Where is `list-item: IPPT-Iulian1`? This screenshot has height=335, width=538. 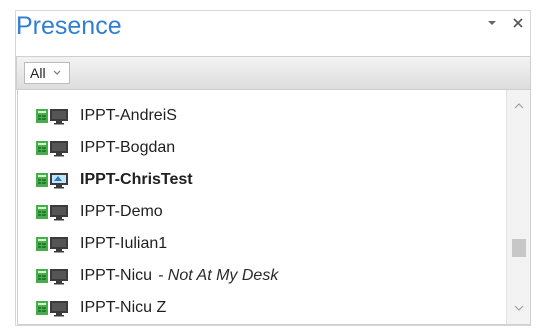
list-item: IPPT-Iulian1 is located at coordinates (262, 244).